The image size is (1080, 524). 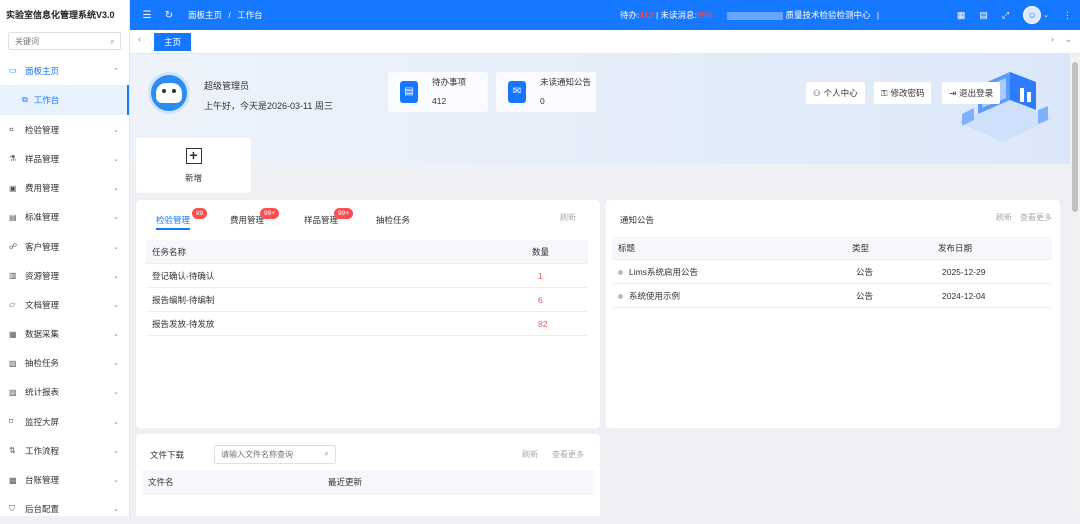 What do you see at coordinates (832, 272) in the screenshot?
I see `table-row: Lims系统启用公告 公告 2025-12-29` at bounding box center [832, 272].